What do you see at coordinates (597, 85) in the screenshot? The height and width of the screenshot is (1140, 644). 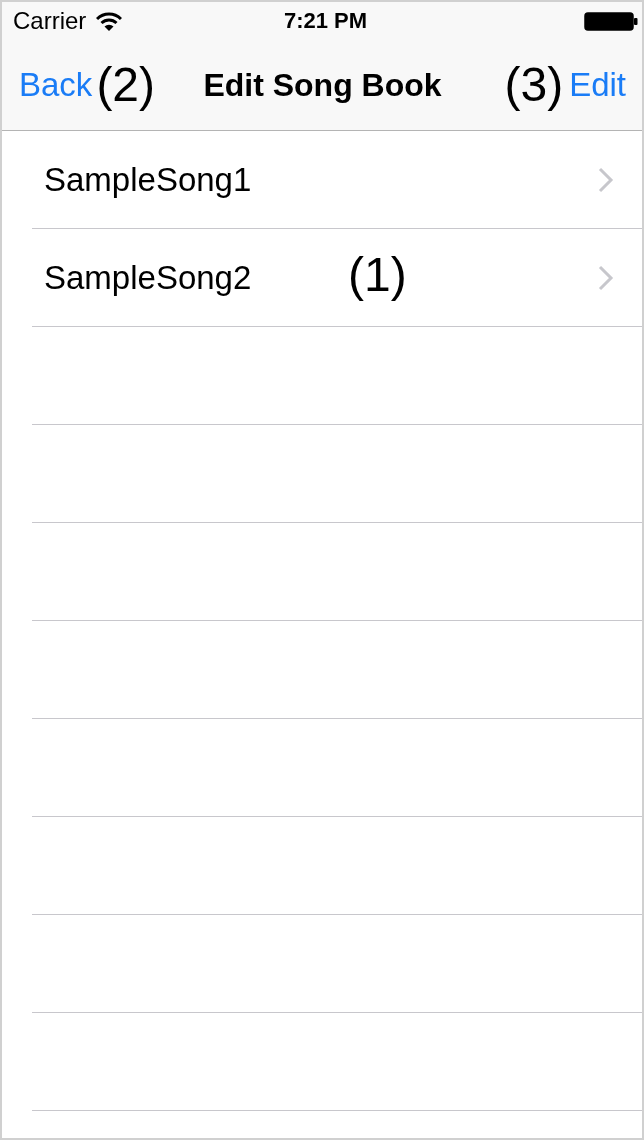 I see `edit-button: Edit` at bounding box center [597, 85].